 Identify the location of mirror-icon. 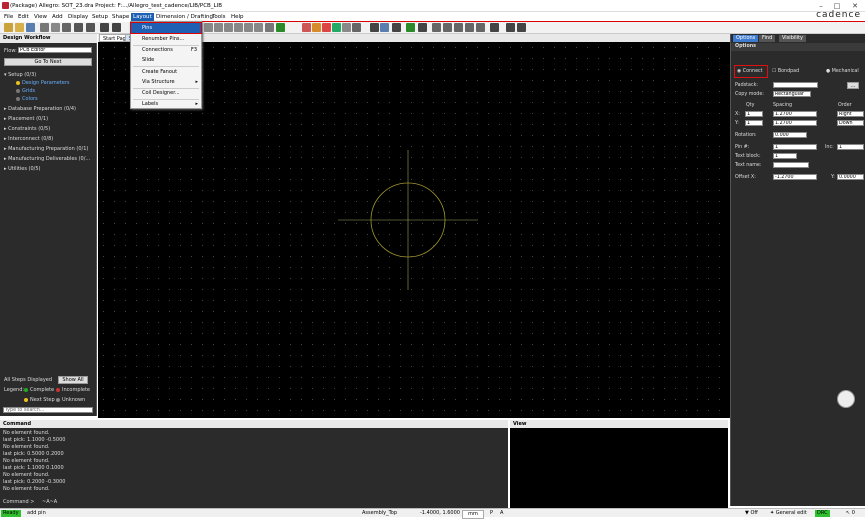
(469, 27).